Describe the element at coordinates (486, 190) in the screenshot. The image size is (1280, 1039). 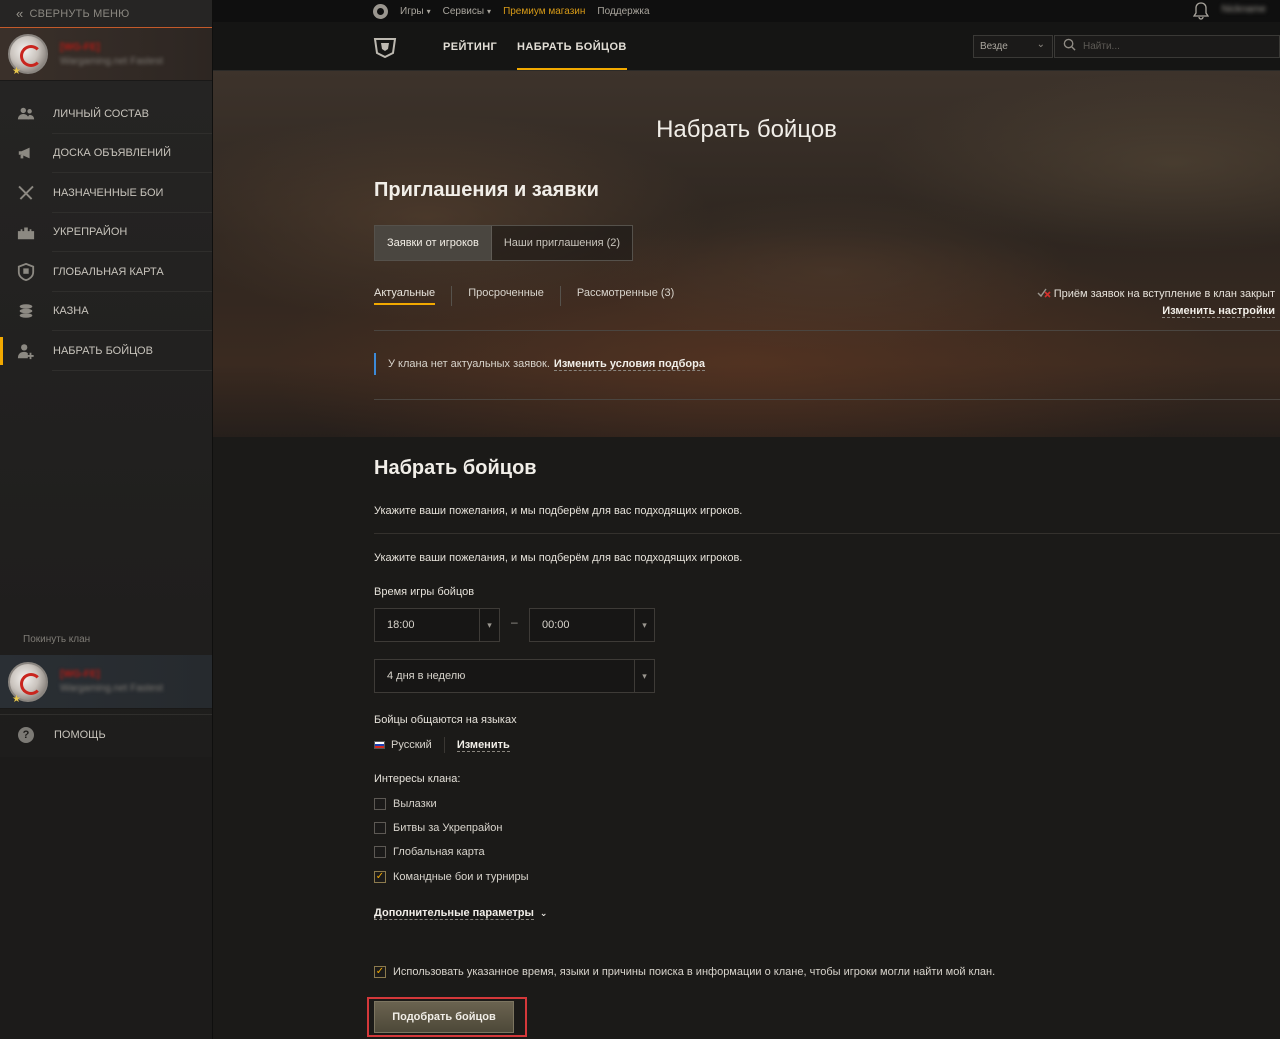
I see `invitations-title: Приглашения и заявки` at that location.